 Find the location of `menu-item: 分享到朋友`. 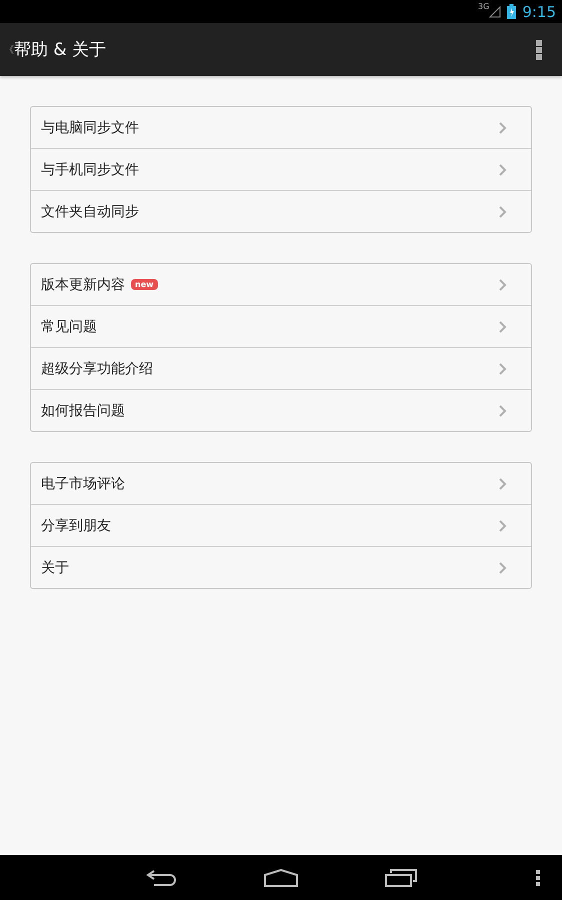

menu-item: 分享到朋友 is located at coordinates (281, 525).